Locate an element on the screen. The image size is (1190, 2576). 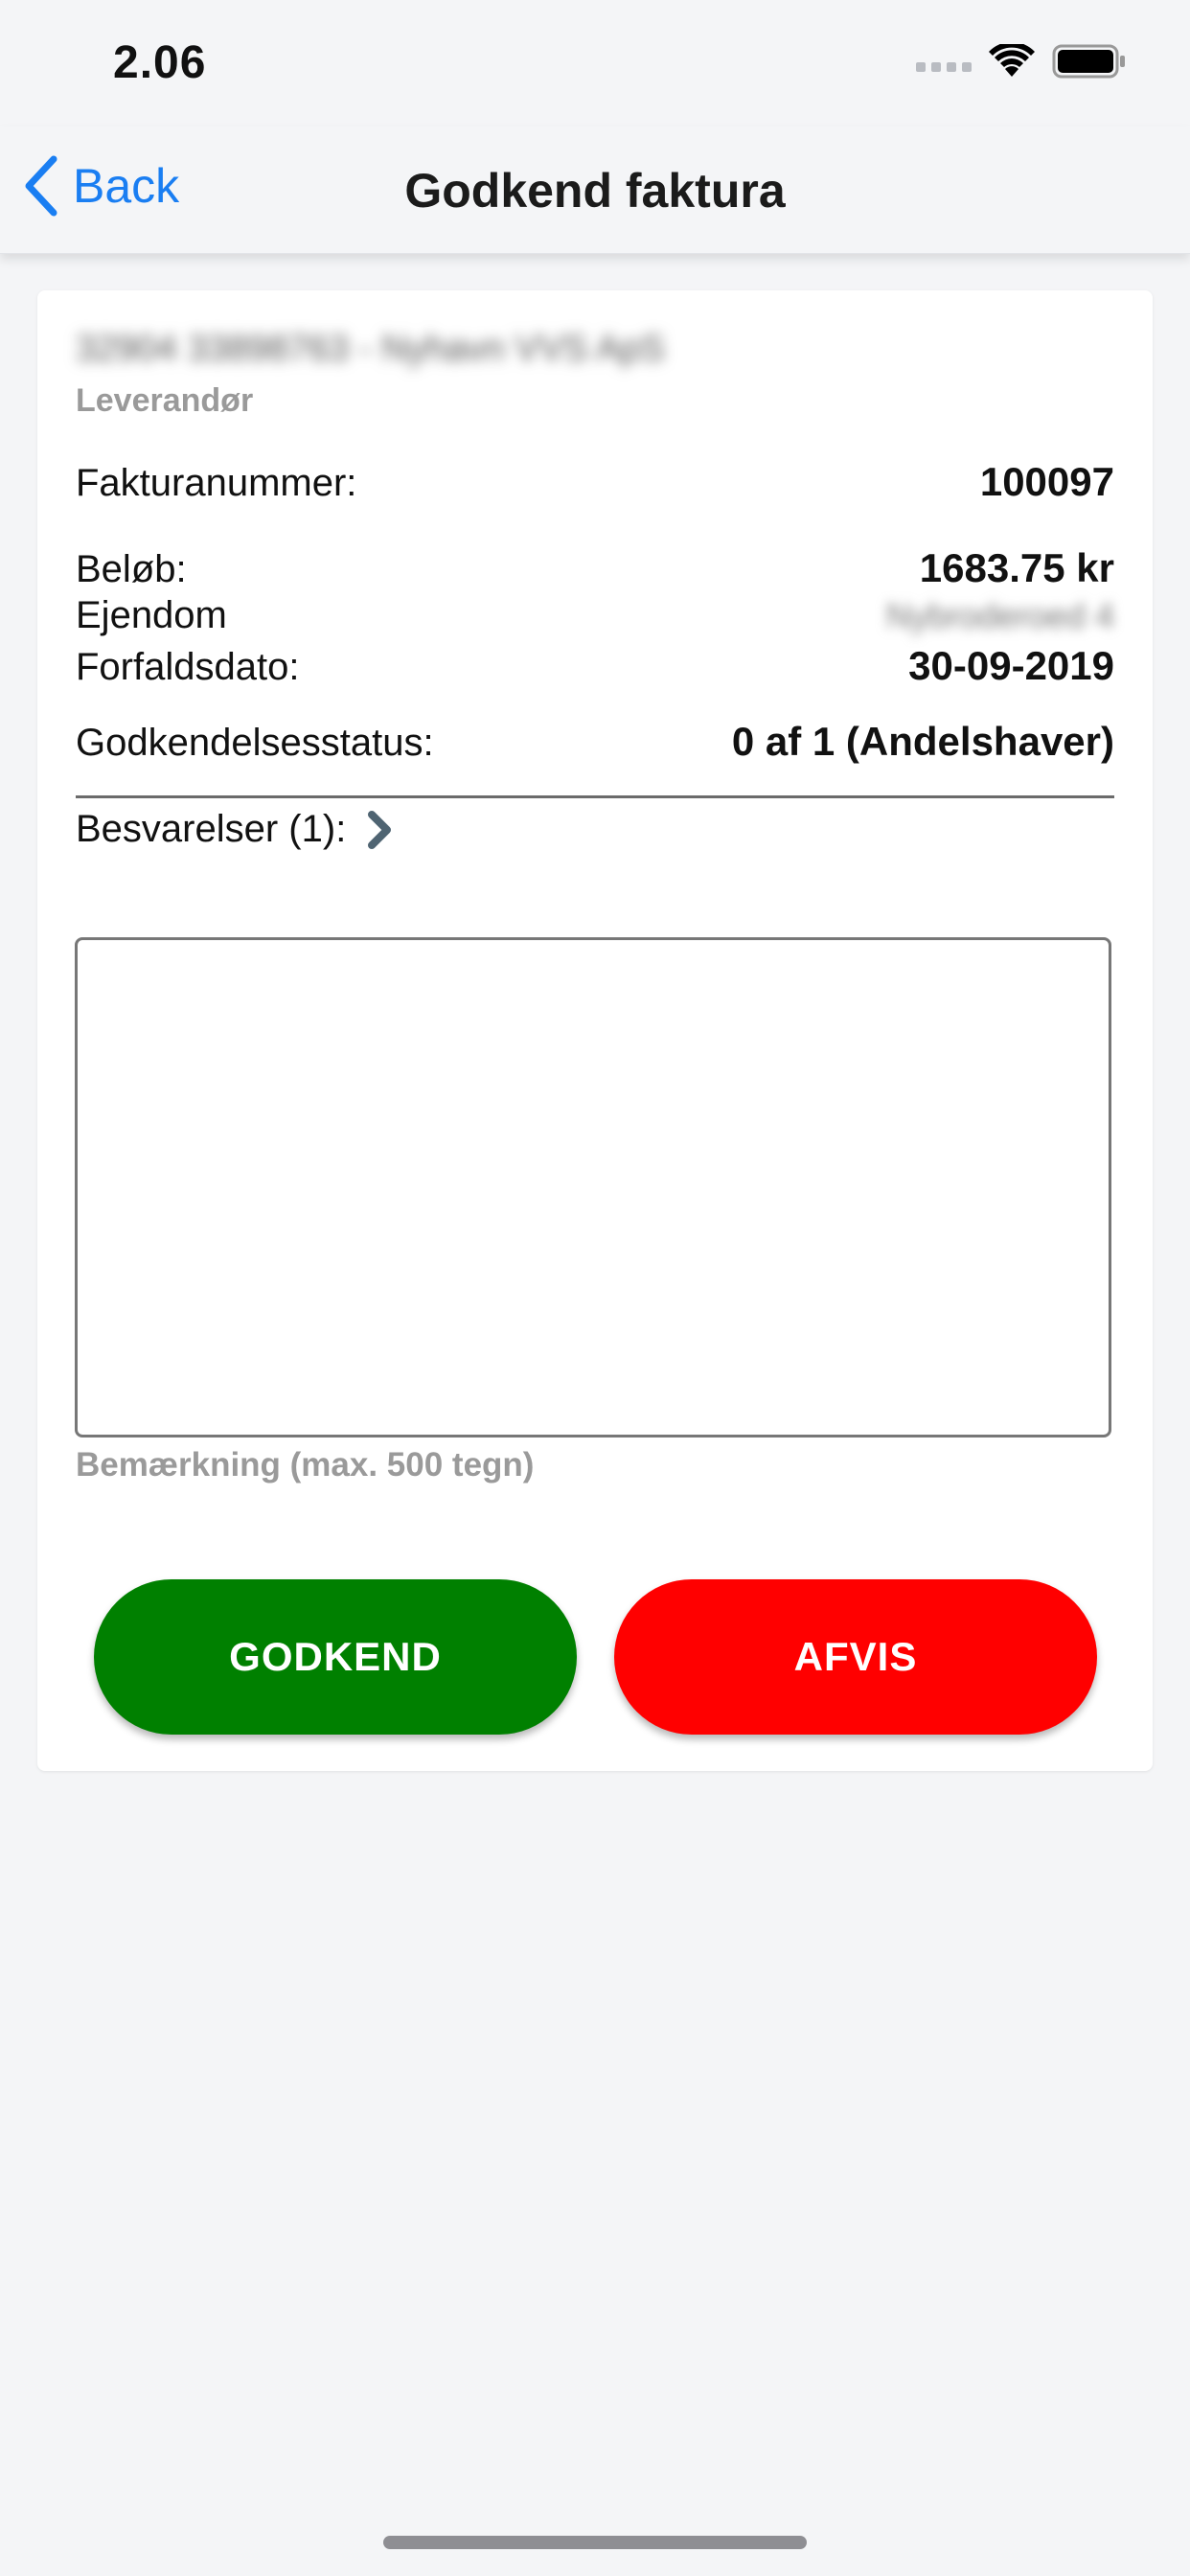
approval-status-value: 0 af 1 (Andelshaver) is located at coordinates (922, 741).